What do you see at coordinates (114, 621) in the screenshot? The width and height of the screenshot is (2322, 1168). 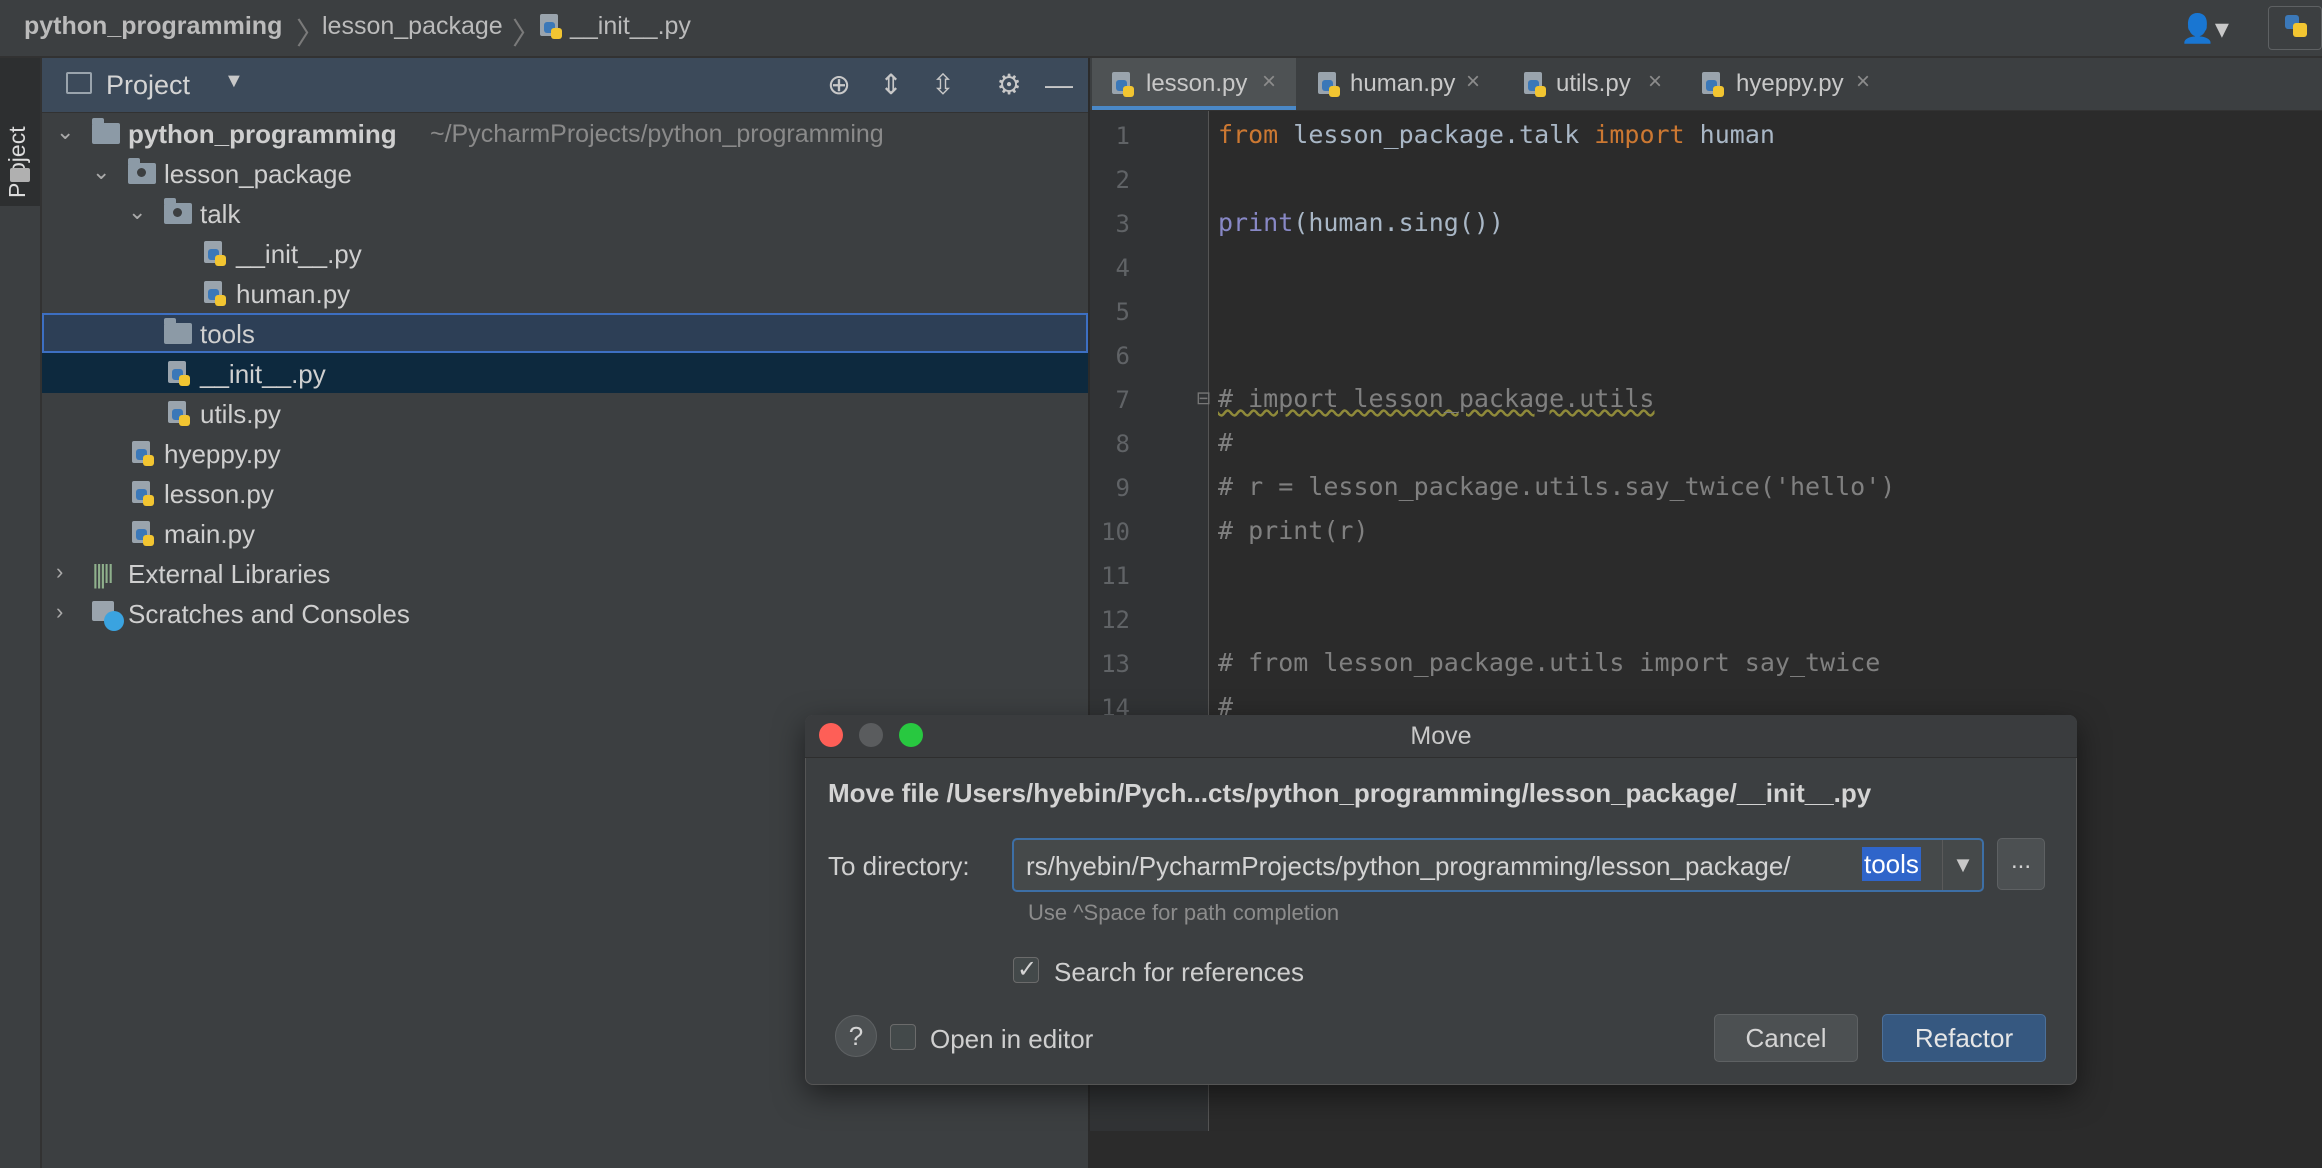 I see `clock-icon` at bounding box center [114, 621].